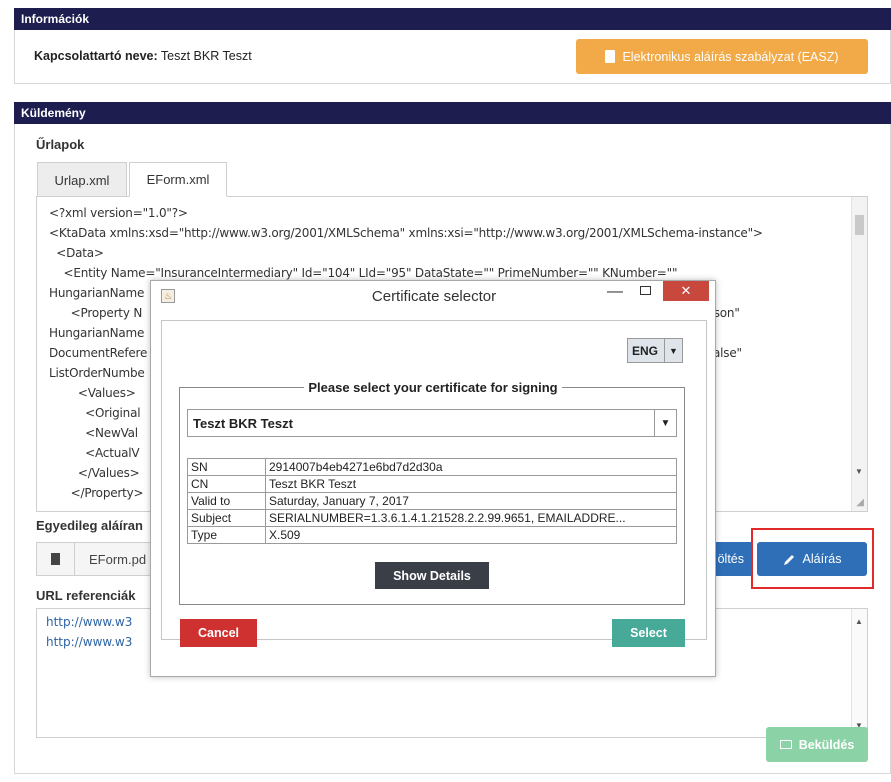  I want to click on envelope-icon, so click(785, 744).